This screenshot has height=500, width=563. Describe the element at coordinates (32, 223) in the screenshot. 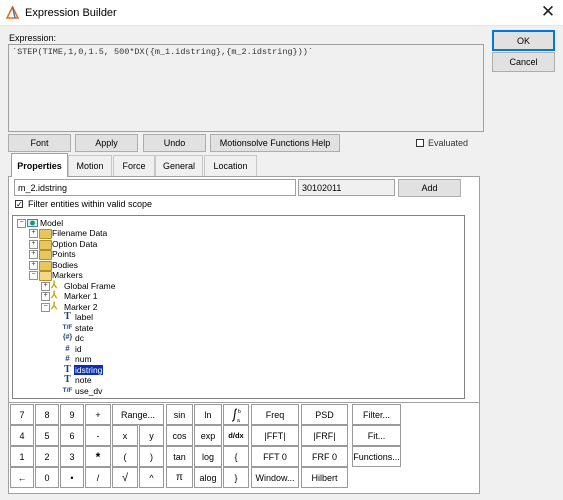

I see `model-icon` at that location.